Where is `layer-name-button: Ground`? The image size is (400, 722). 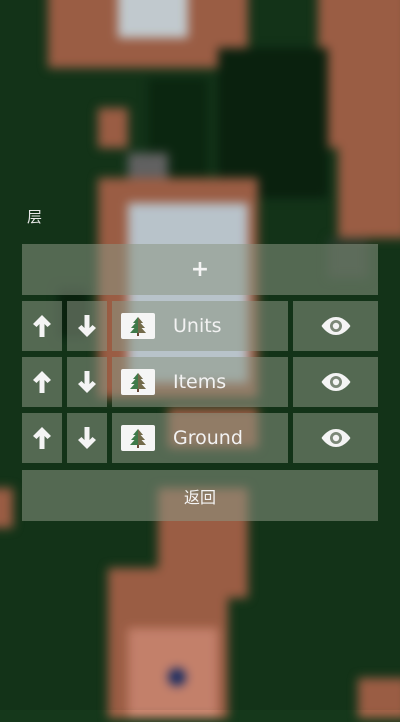 layer-name-button: Ground is located at coordinates (200, 438).